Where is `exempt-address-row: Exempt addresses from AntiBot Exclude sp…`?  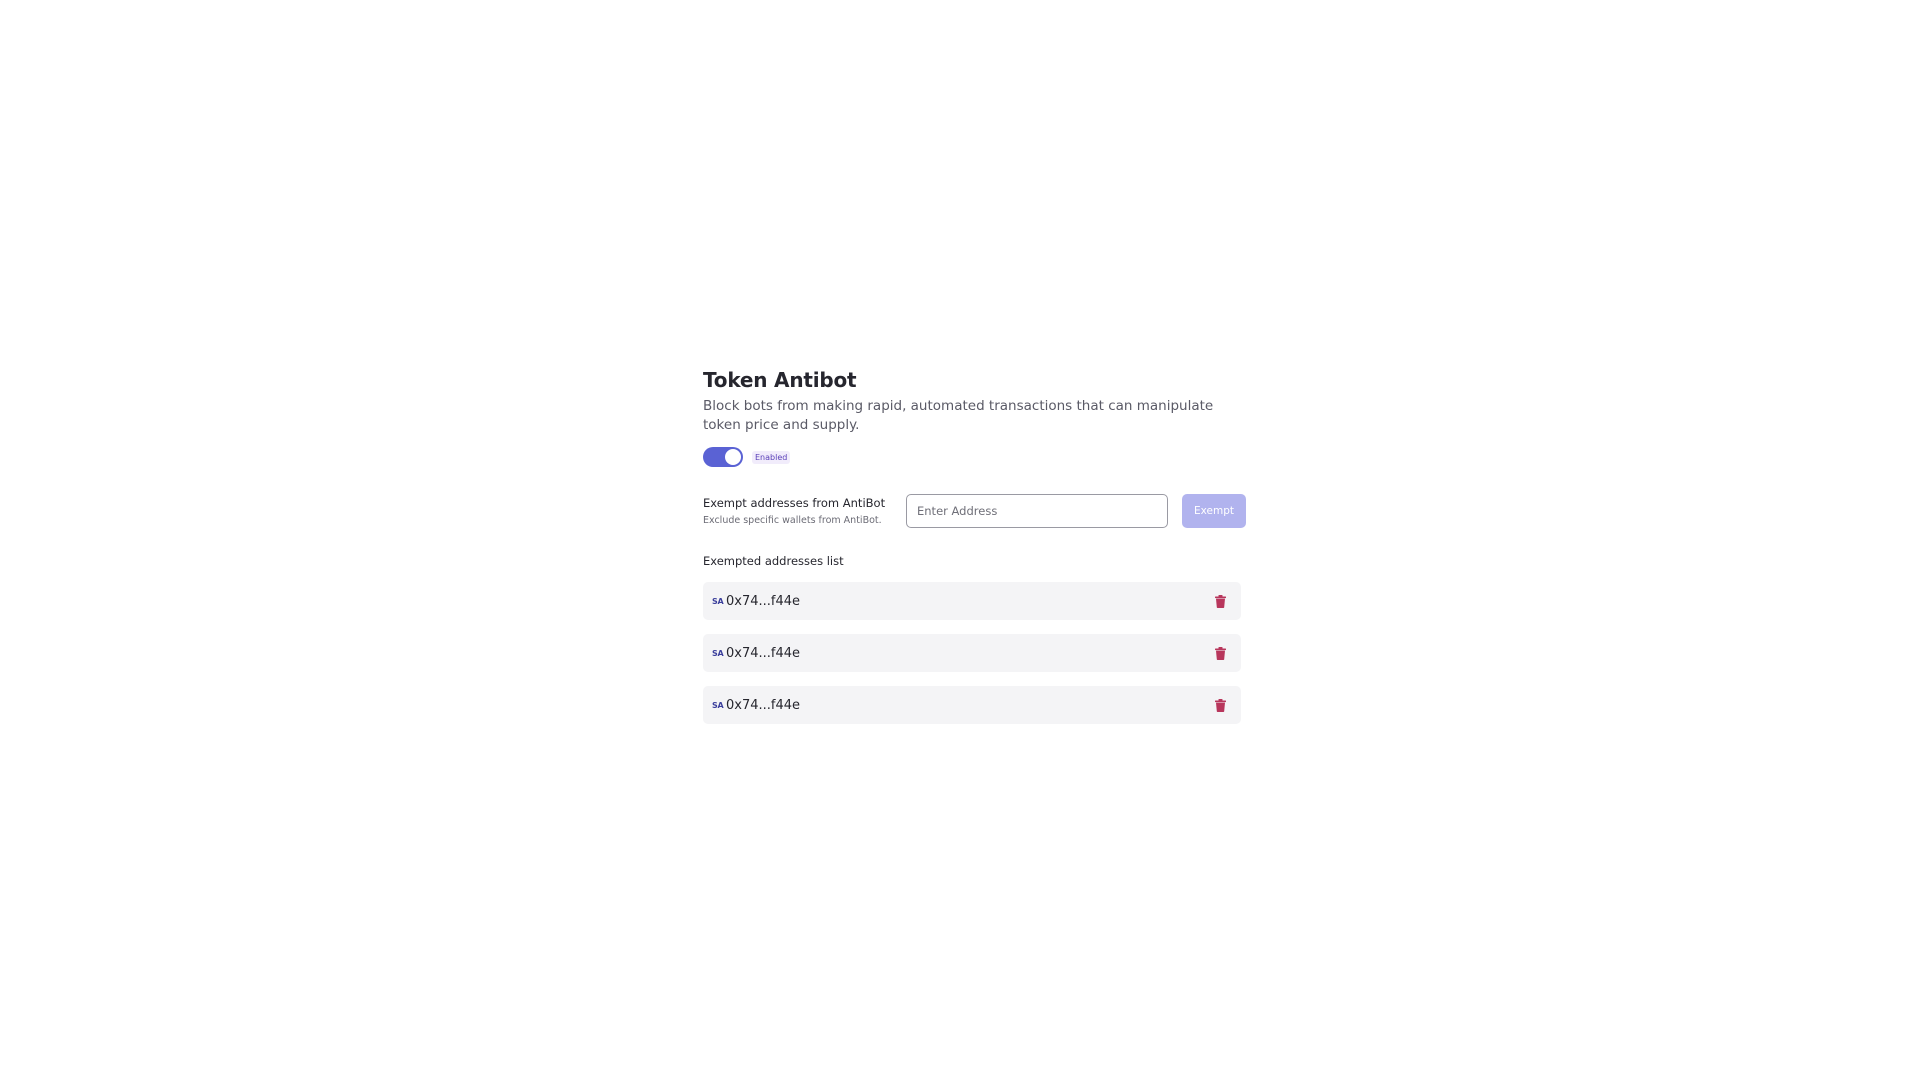
exempt-address-row: Exempt addresses from AntiBot Exclude sp… is located at coordinates (974, 511).